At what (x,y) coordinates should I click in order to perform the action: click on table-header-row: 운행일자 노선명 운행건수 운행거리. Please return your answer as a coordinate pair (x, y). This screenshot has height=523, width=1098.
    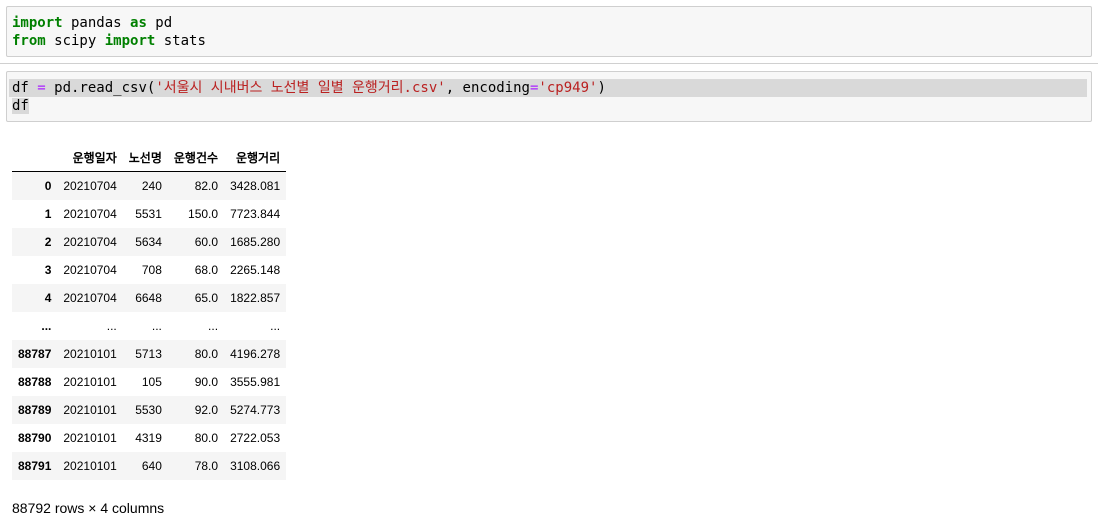
    Looking at the image, I should click on (149, 158).